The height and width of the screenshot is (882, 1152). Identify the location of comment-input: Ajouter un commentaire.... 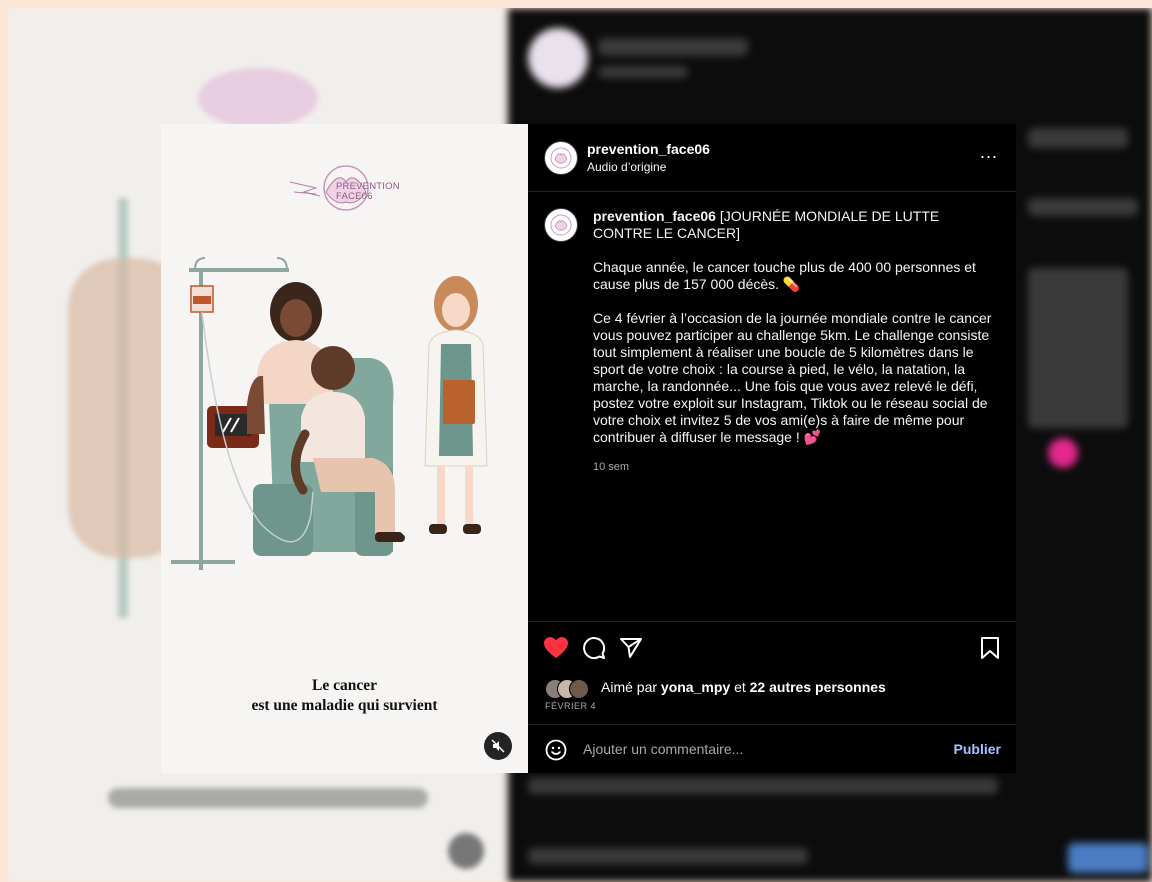
(663, 749).